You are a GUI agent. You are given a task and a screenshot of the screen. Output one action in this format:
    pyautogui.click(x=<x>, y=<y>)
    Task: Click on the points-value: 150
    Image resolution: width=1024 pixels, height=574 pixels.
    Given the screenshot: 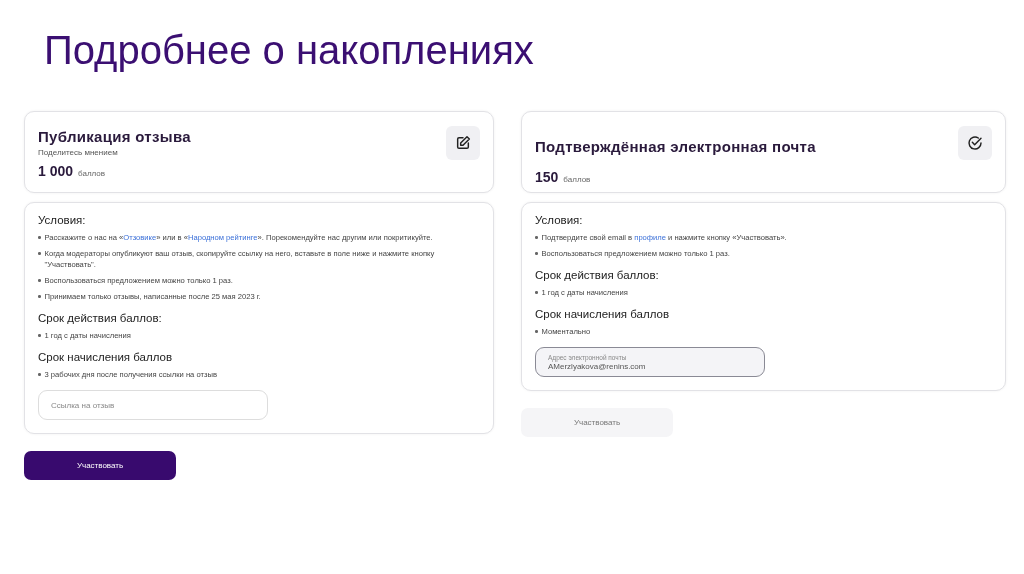 What is the action you would take?
    pyautogui.click(x=547, y=177)
    